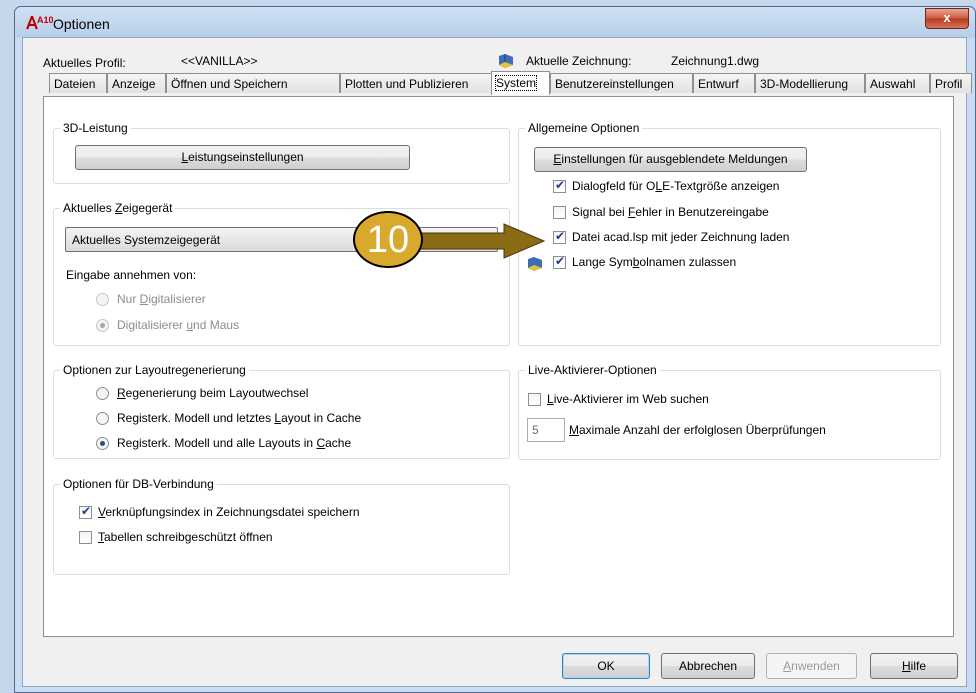 This screenshot has width=976, height=693. Describe the element at coordinates (810, 83) in the screenshot. I see `tab-3d-modellierung: 3D-Modellierung` at that location.